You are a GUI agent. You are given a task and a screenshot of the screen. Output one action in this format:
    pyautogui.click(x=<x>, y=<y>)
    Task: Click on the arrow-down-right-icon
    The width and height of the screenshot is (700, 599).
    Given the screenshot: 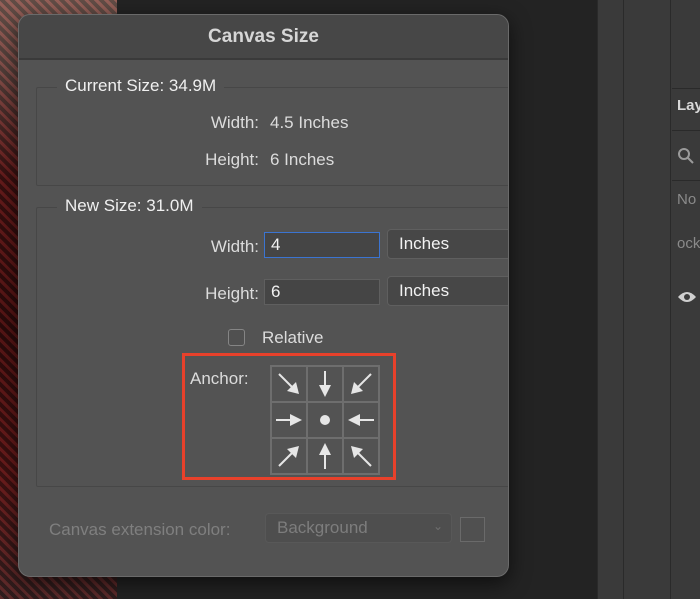 What is the action you would take?
    pyautogui.click(x=288, y=383)
    